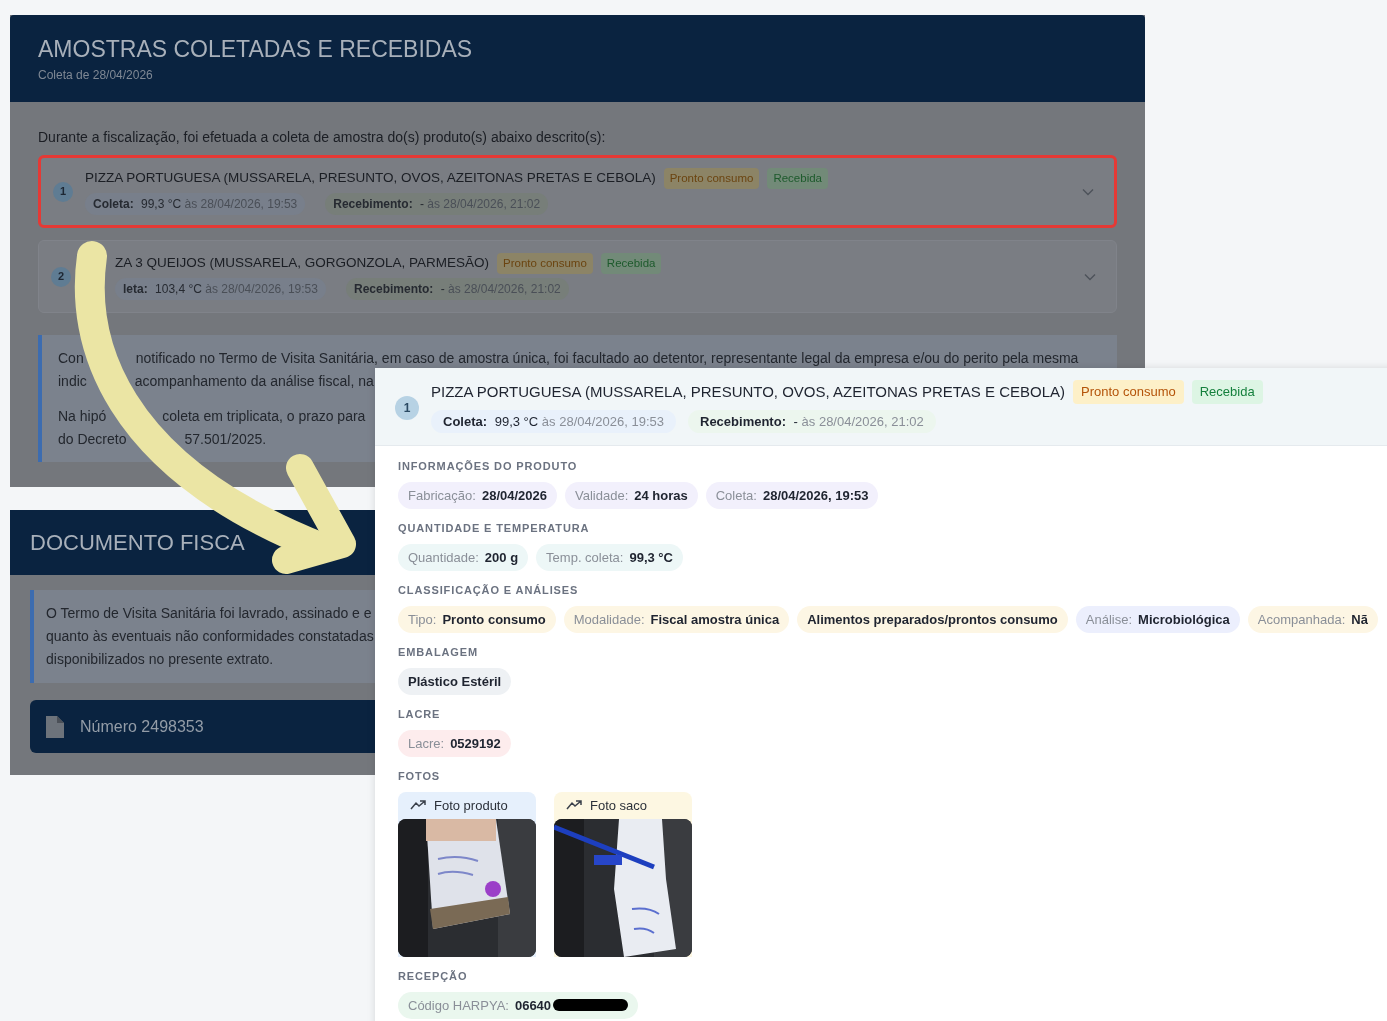 The image size is (1387, 1021). I want to click on note-text: Na hipó, so click(82, 416).